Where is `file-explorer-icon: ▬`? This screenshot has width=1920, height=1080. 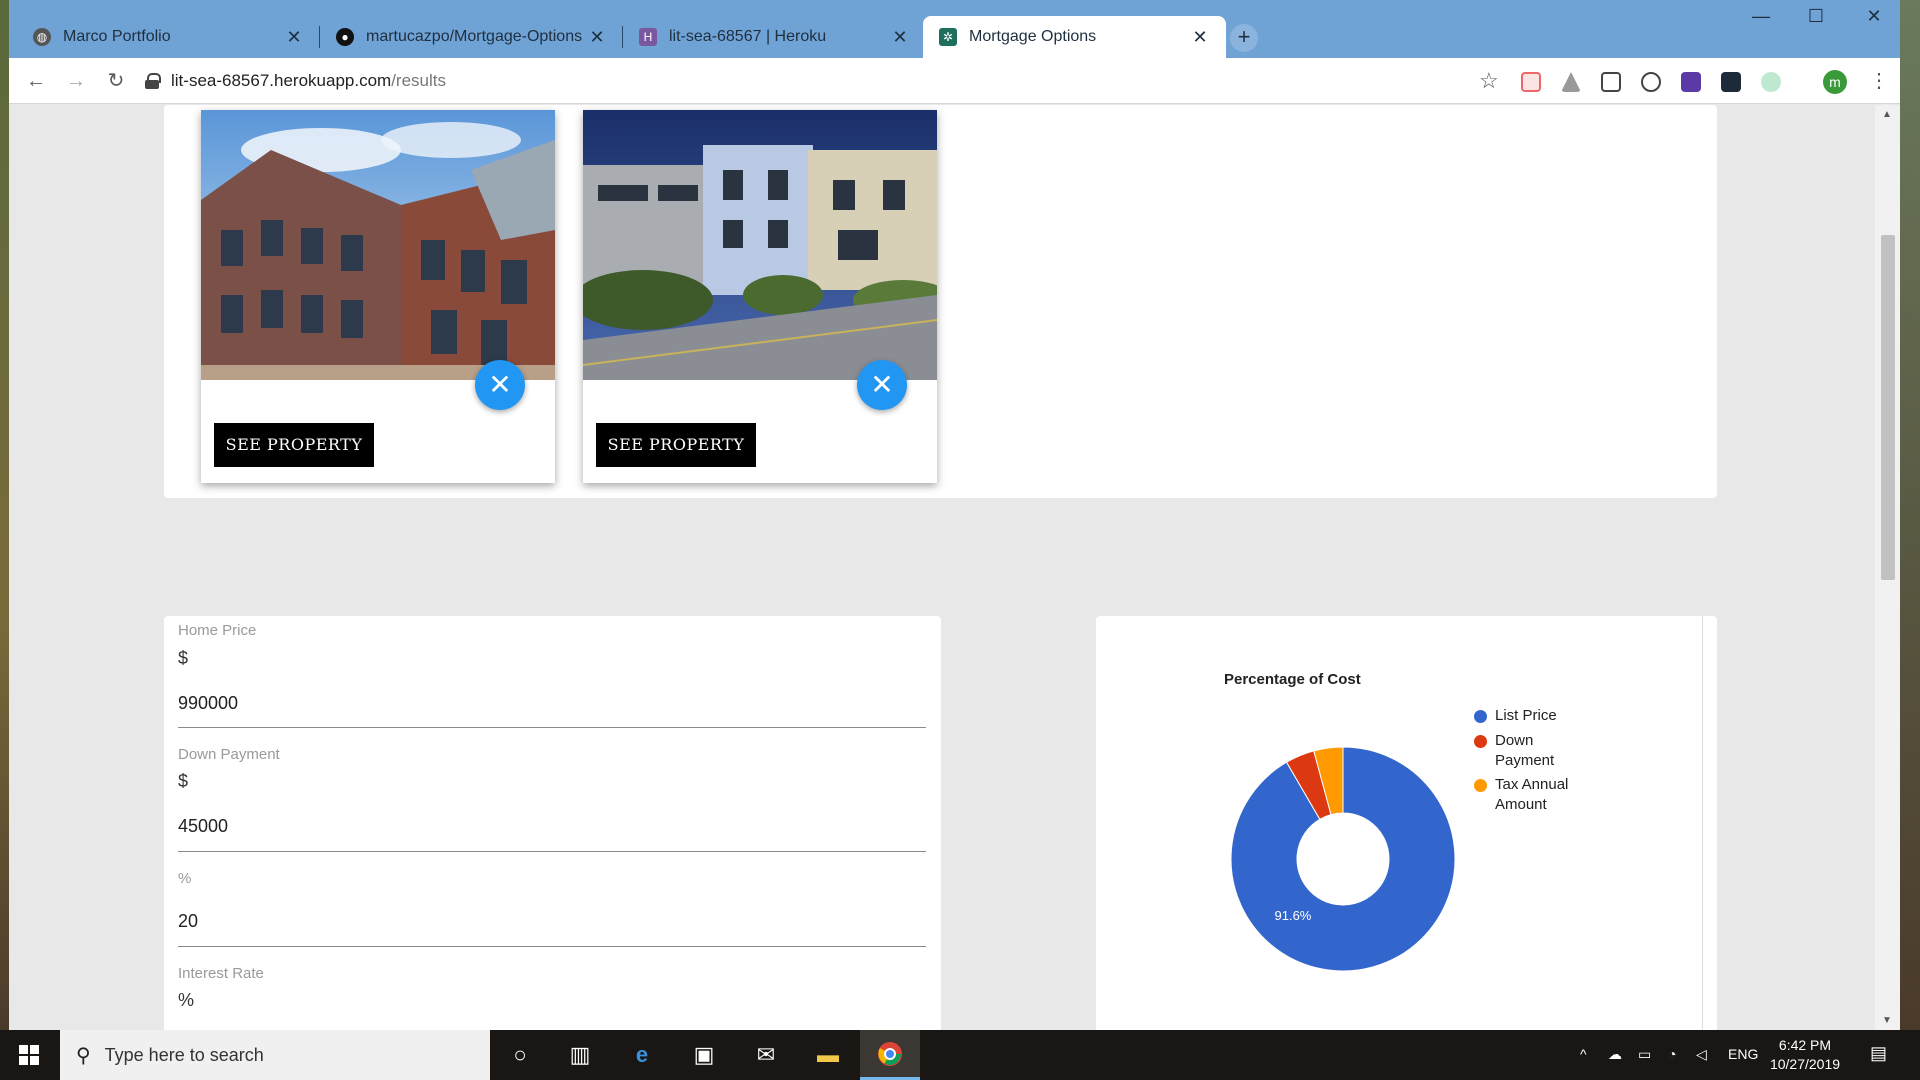
file-explorer-icon: ▬ is located at coordinates (828, 1055).